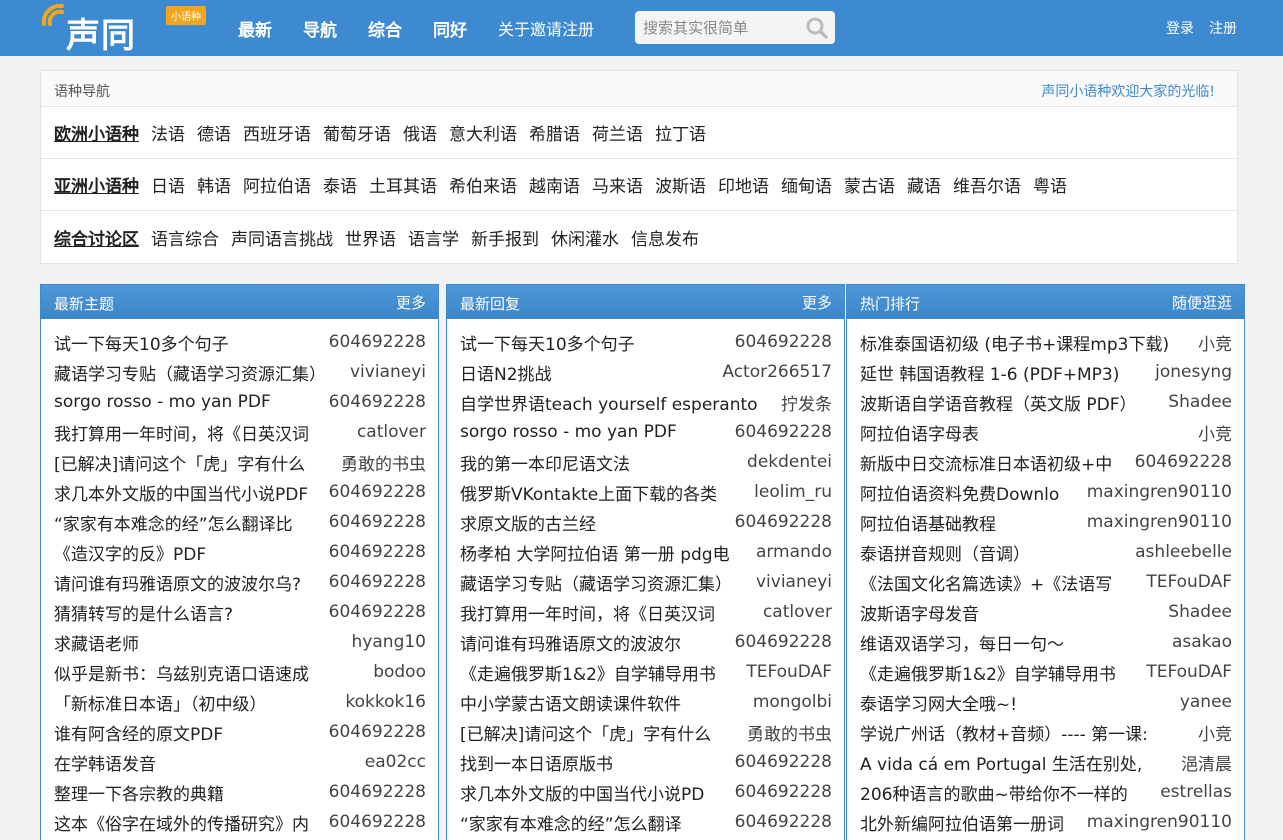 The image size is (1283, 840). What do you see at coordinates (186, 552) in the screenshot?
I see `topic-title-link: 《造汉字的反》PDF` at bounding box center [186, 552].